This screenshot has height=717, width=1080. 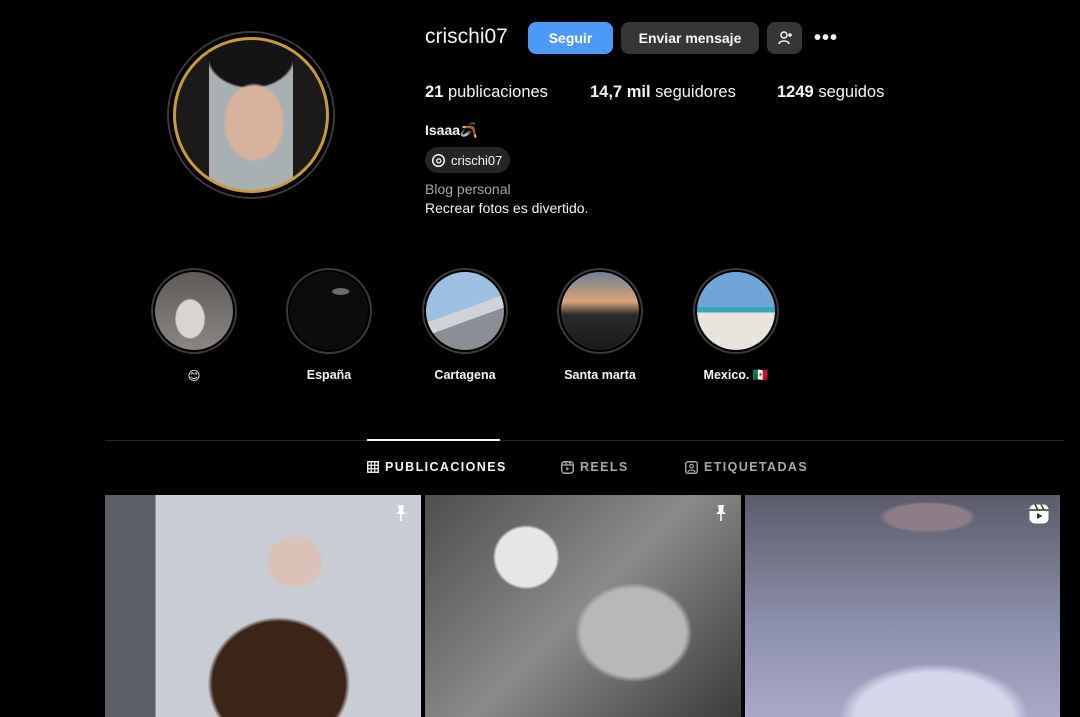 I want to click on highlight-item: Cartagena, so click(x=465, y=325).